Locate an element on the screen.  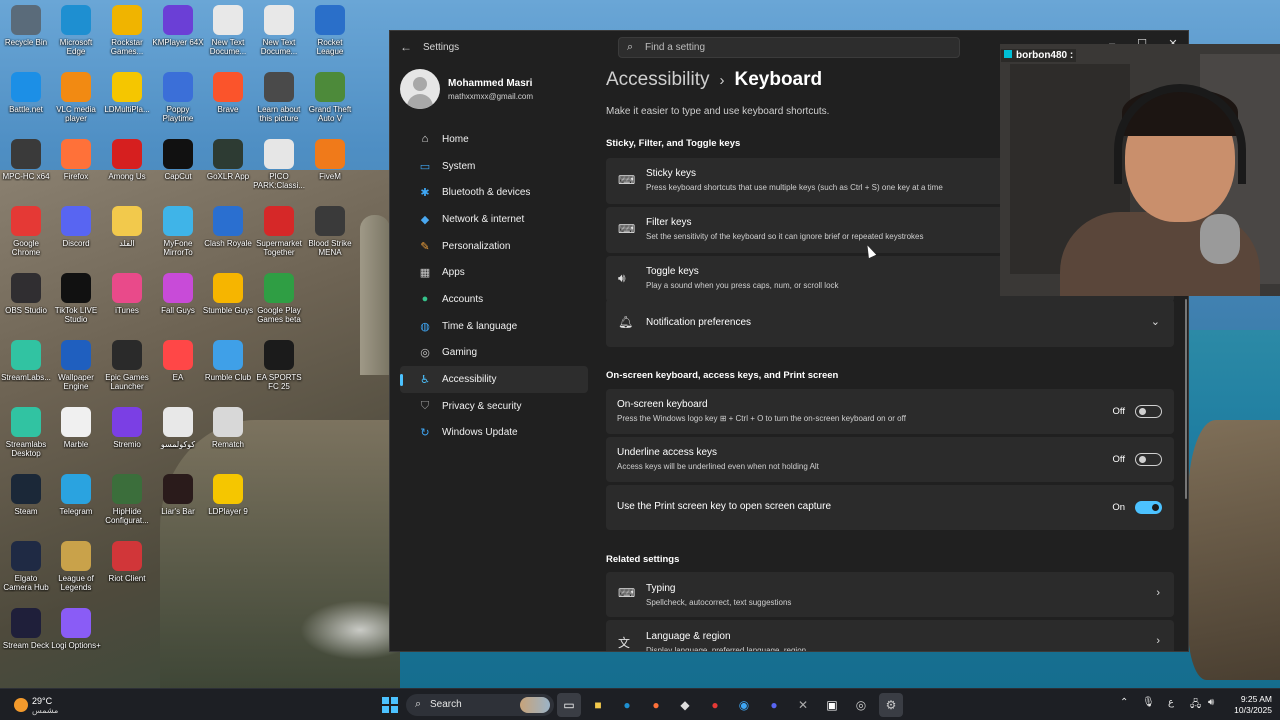
sidebar-item-accessibility: ♿ Accessibility is located at coordinates (494, 379).